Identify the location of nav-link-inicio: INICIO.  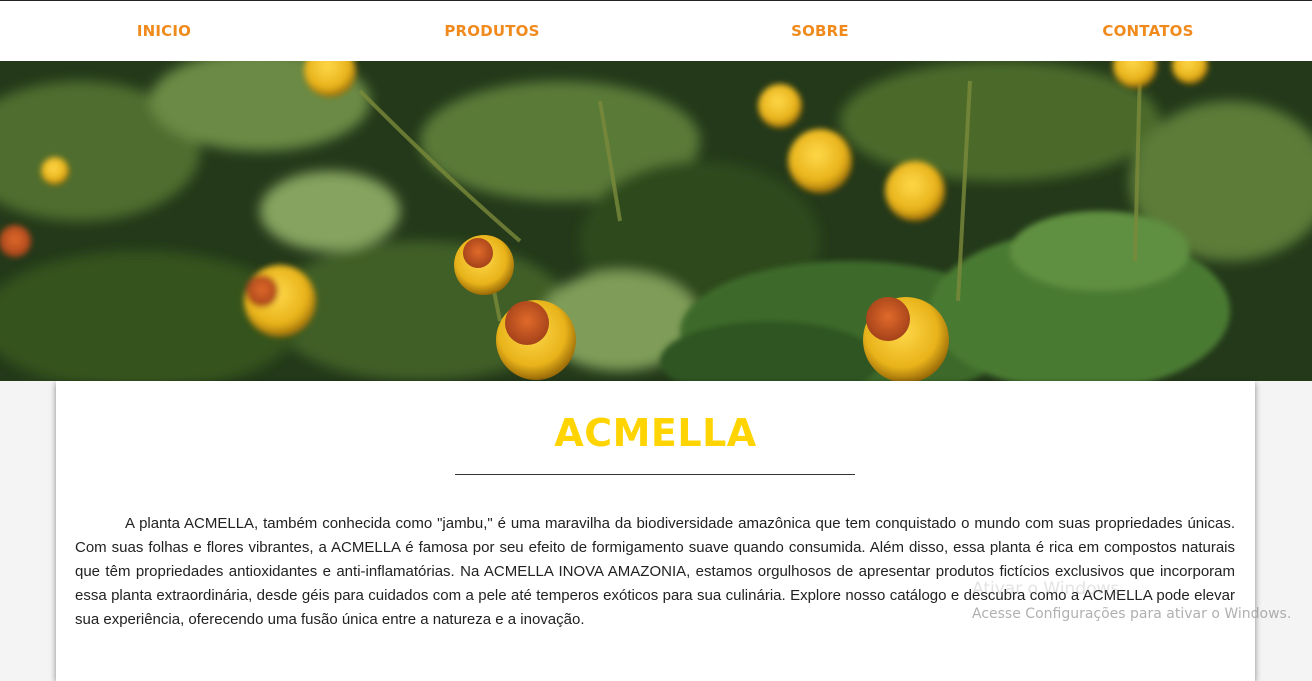
(164, 31).